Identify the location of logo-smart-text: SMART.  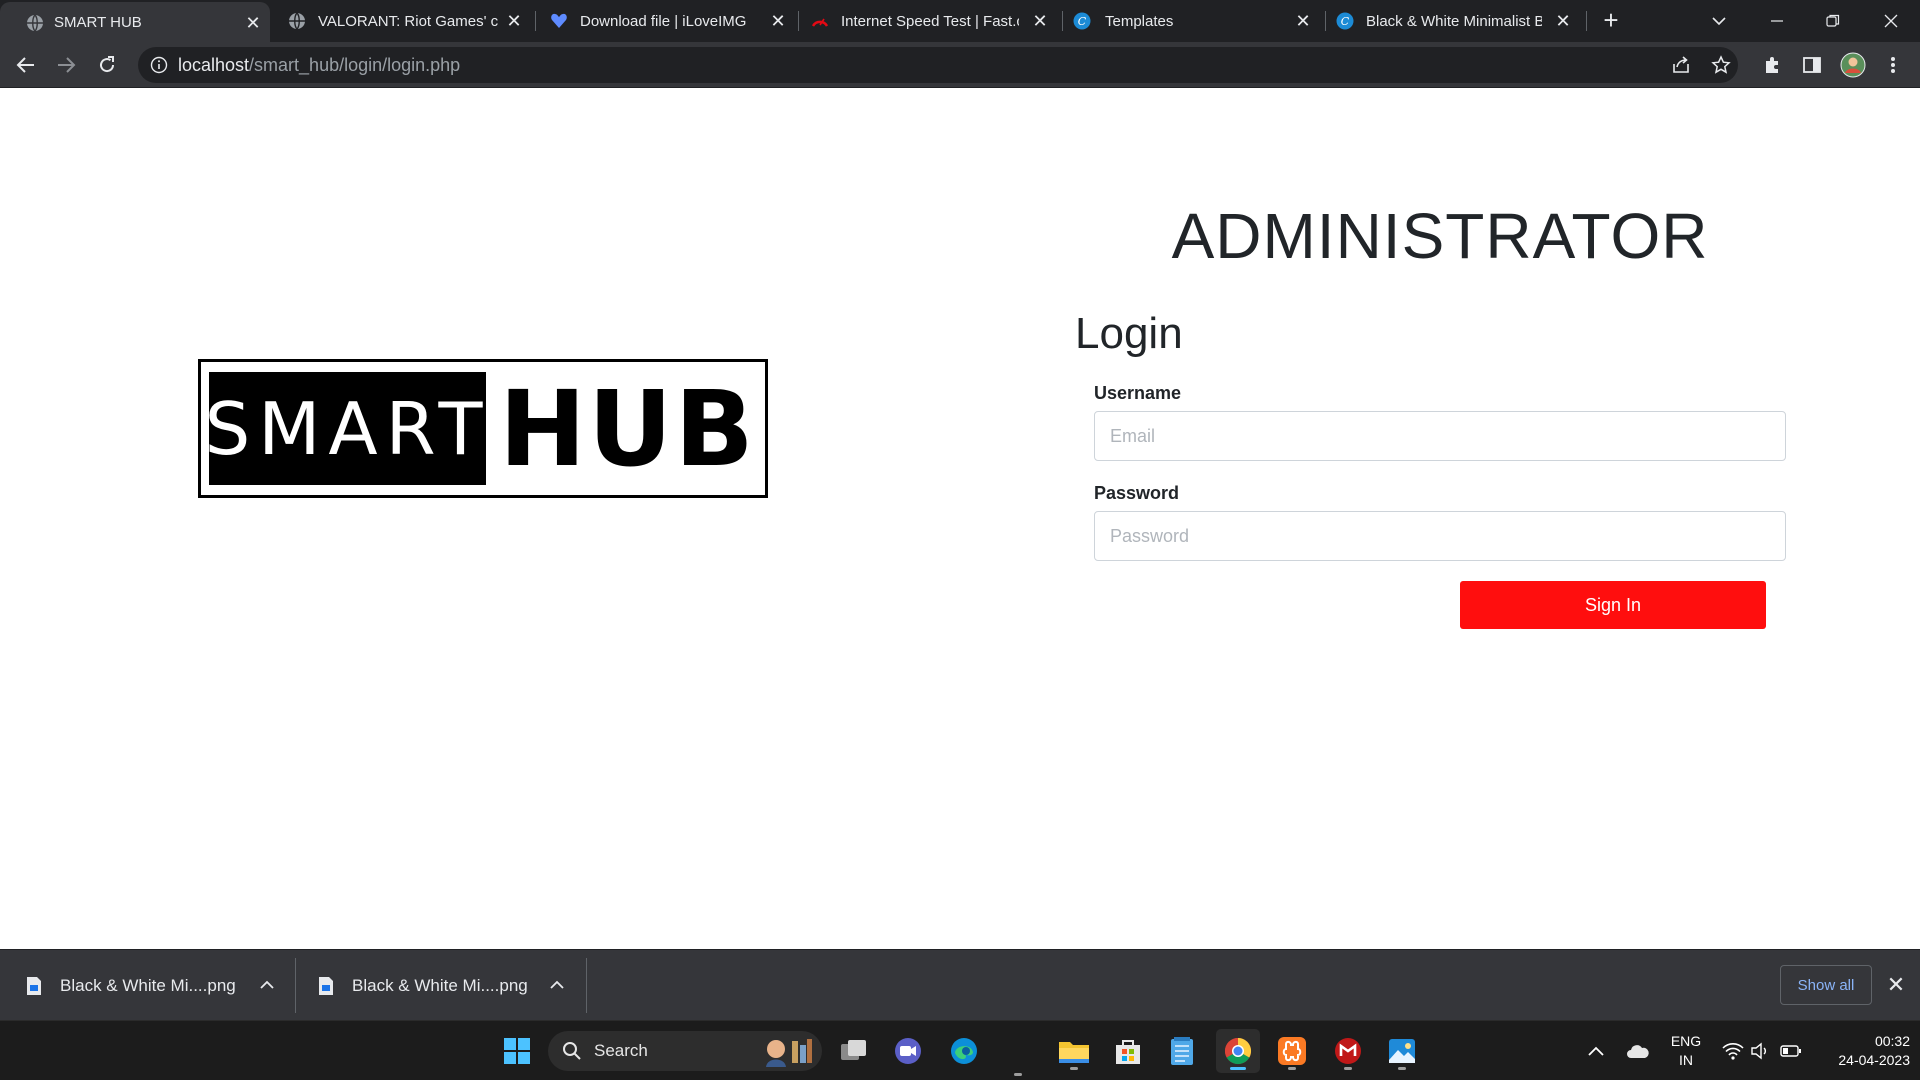
(345, 428).